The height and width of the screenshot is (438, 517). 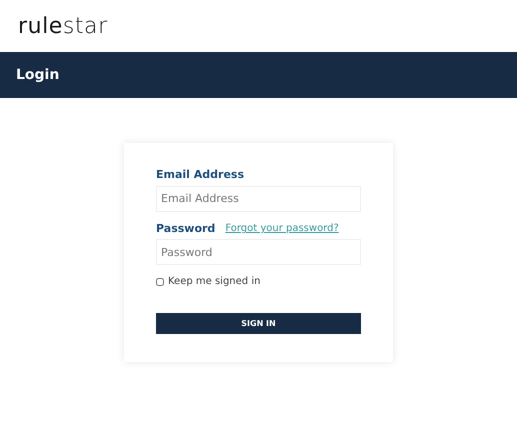 What do you see at coordinates (63, 26) in the screenshot?
I see `logo: rulestar` at bounding box center [63, 26].